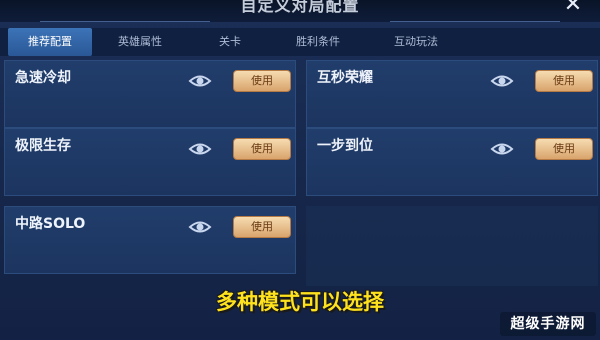 Image resolution: width=600 pixels, height=340 pixels. What do you see at coordinates (548, 324) in the screenshot?
I see `watermark: 超级手游网` at bounding box center [548, 324].